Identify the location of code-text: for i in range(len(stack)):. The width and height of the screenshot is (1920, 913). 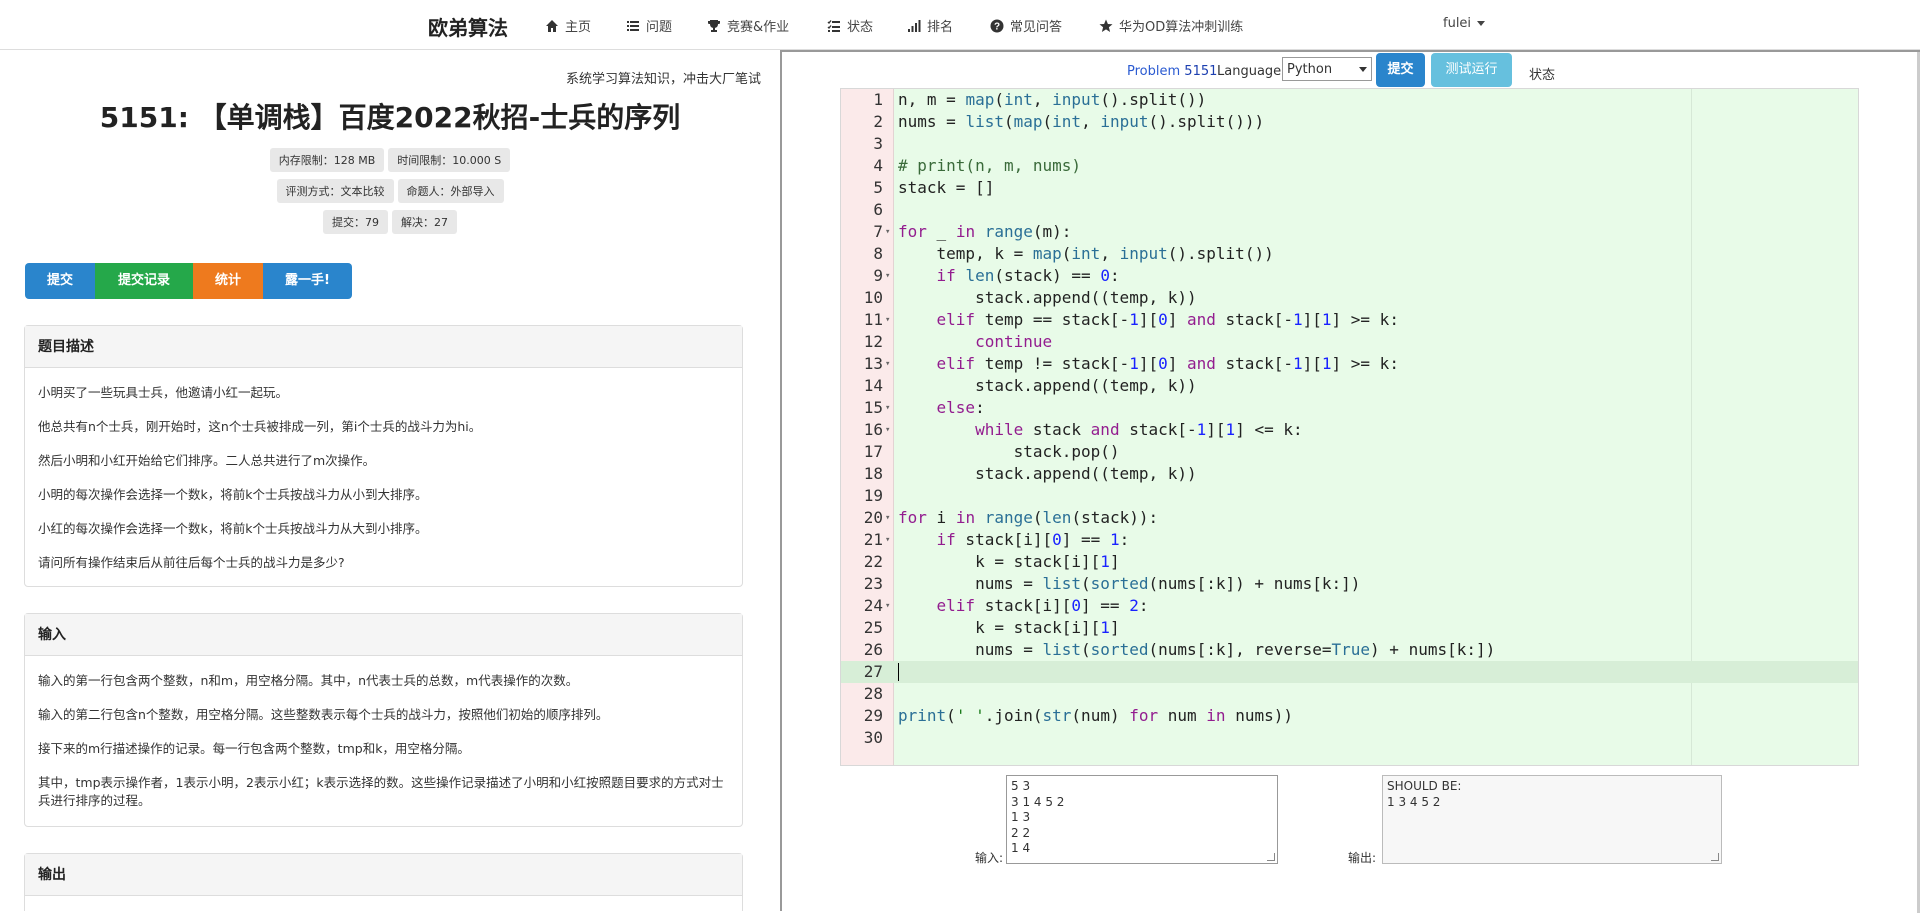
(1028, 517).